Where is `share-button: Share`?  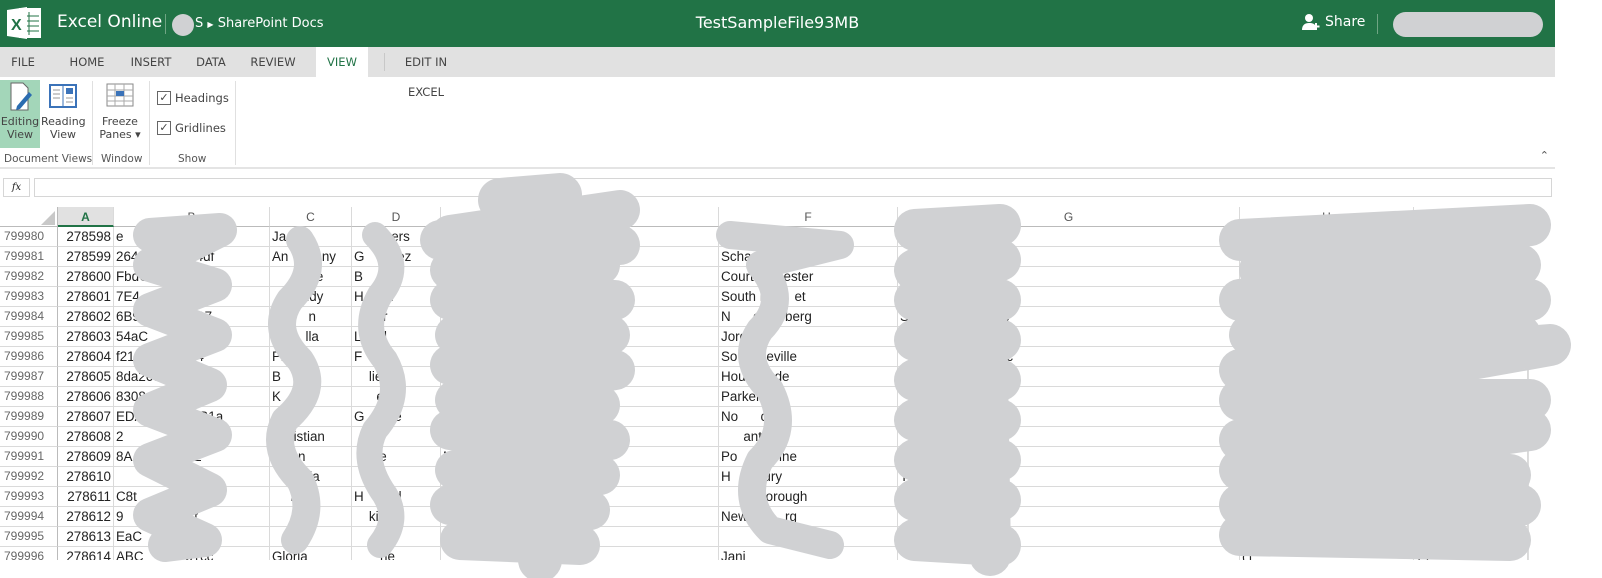
share-button: Share is located at coordinates (1333, 22).